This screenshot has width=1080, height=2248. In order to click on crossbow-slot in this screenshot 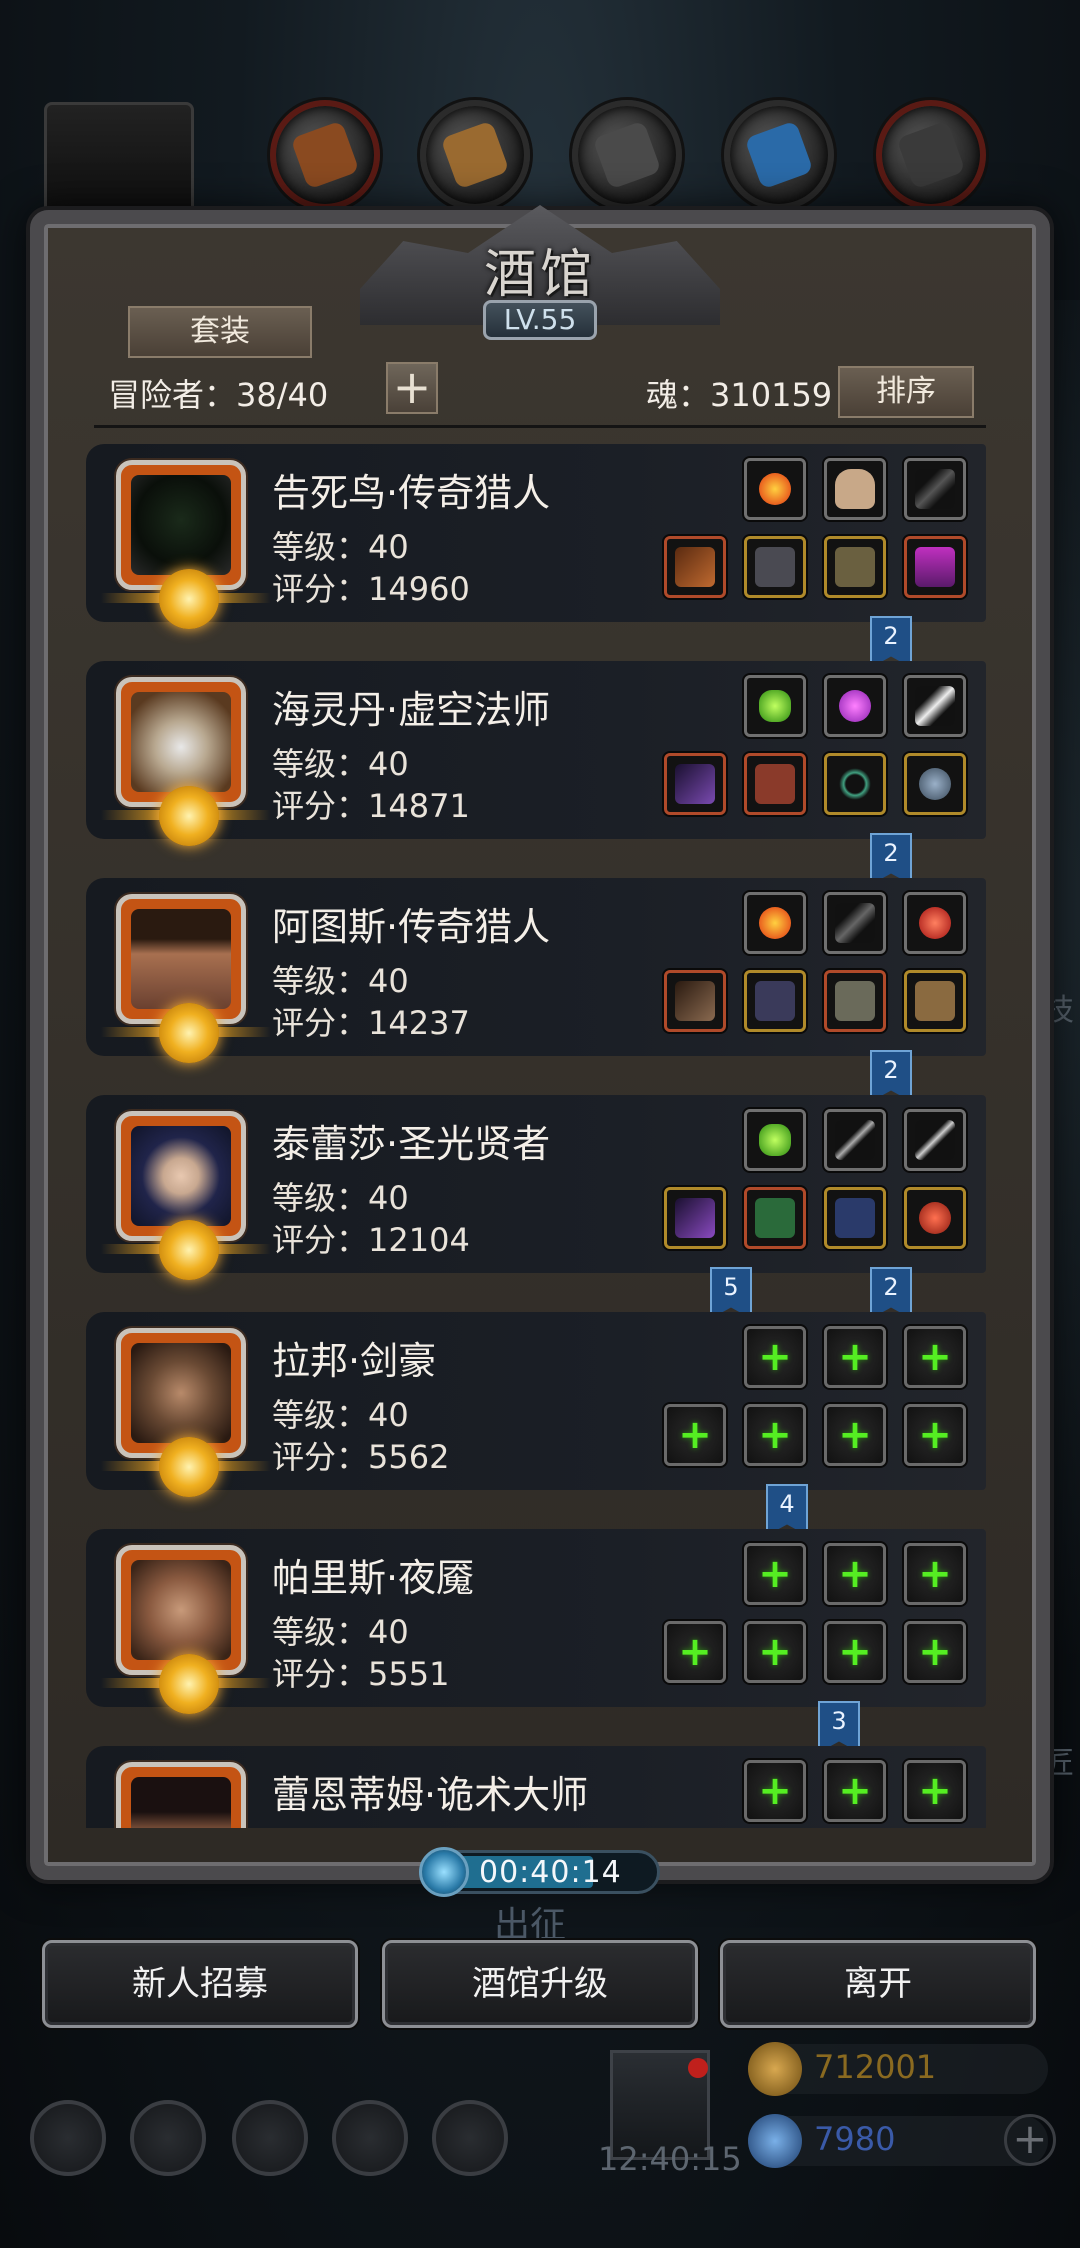, I will do `click(695, 1001)`.